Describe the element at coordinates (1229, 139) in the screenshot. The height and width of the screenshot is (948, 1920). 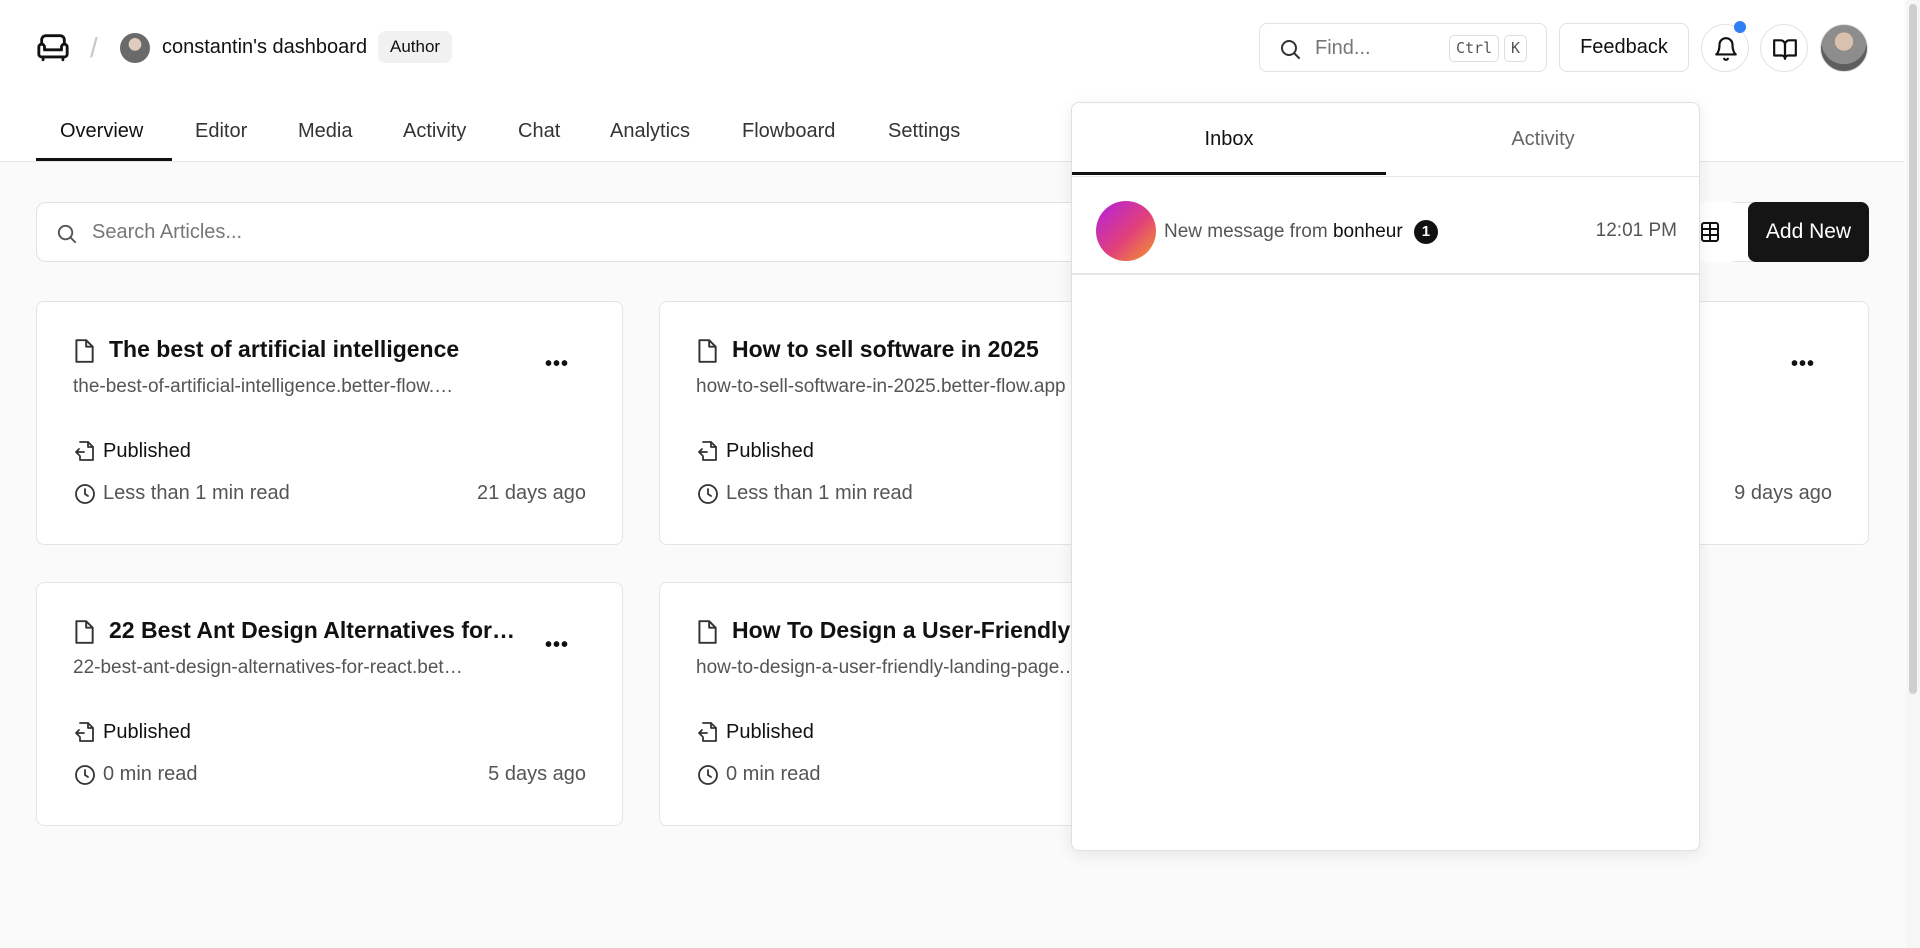
I see `tab-inbox: Inbox` at that location.